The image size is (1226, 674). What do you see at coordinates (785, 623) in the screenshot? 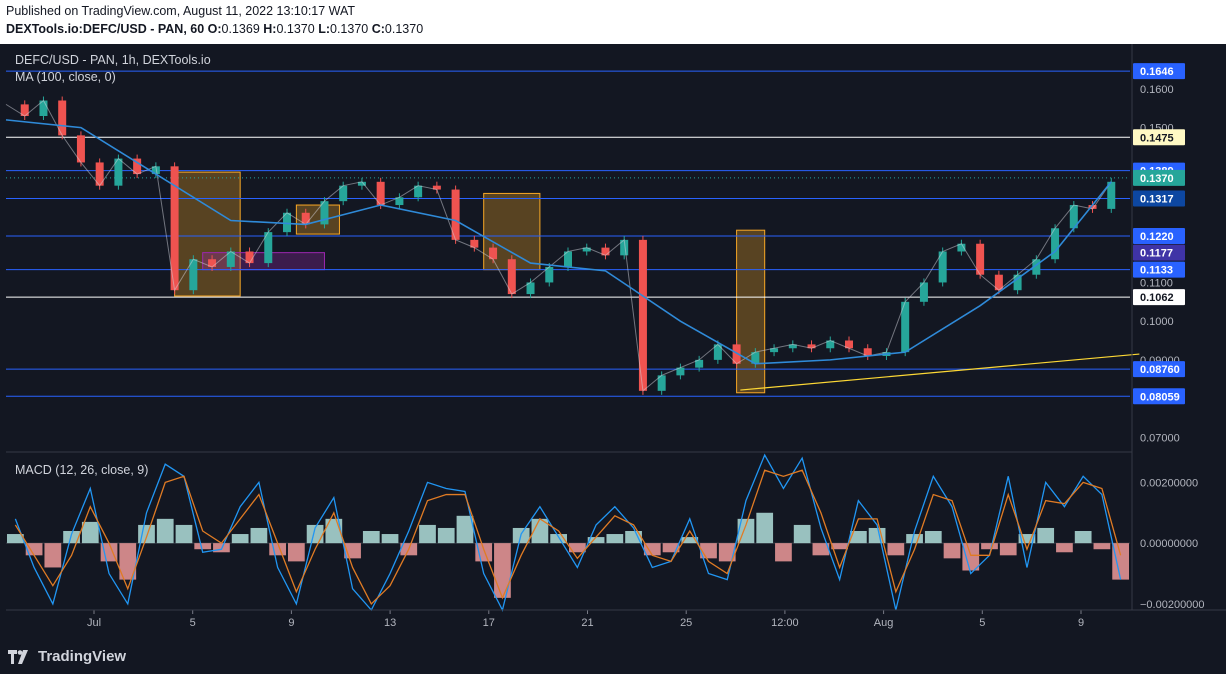
I see `time-tick-label: 12:00` at bounding box center [785, 623].